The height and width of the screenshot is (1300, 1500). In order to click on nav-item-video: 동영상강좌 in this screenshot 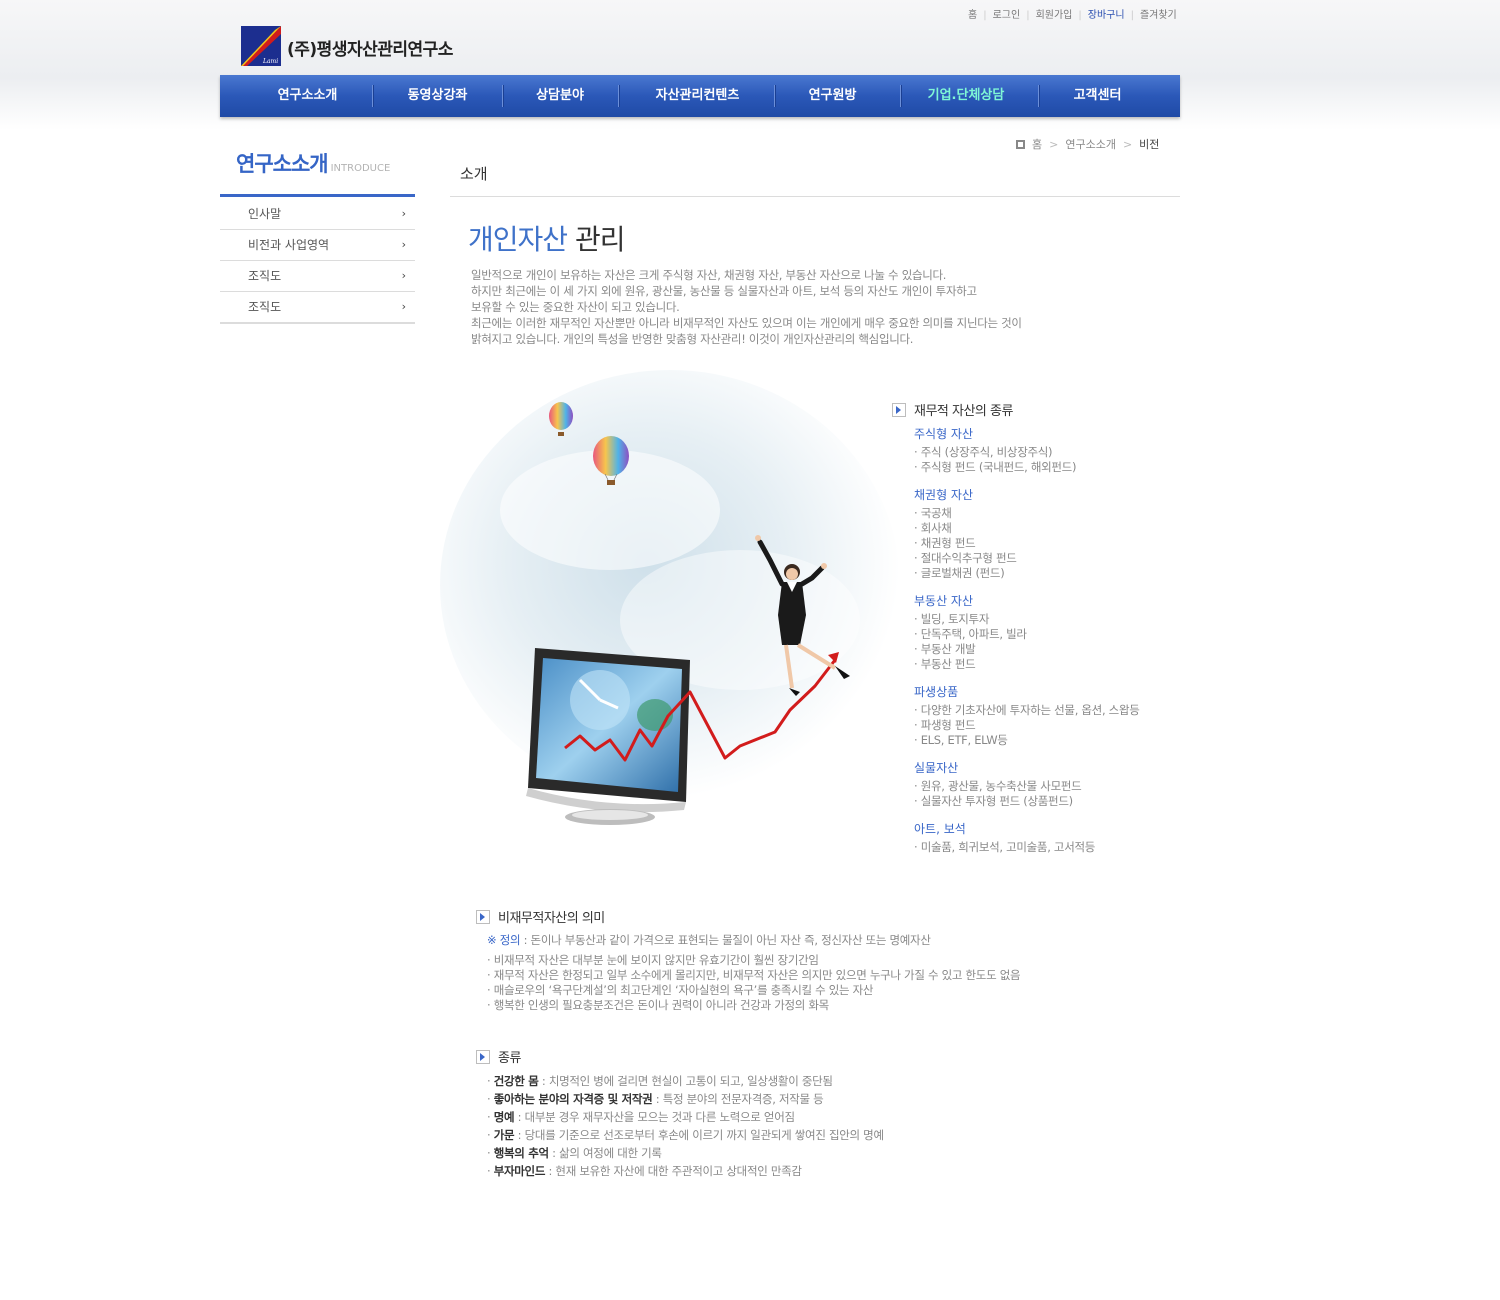, I will do `click(437, 96)`.